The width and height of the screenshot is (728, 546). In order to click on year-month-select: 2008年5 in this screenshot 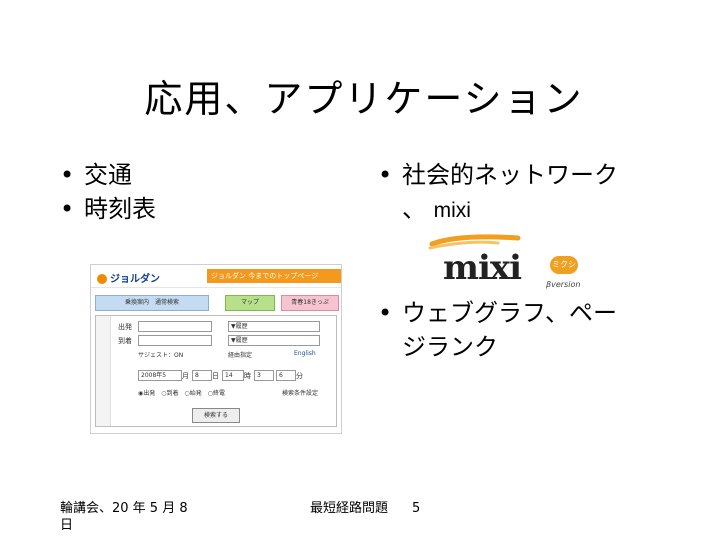, I will do `click(160, 375)`.